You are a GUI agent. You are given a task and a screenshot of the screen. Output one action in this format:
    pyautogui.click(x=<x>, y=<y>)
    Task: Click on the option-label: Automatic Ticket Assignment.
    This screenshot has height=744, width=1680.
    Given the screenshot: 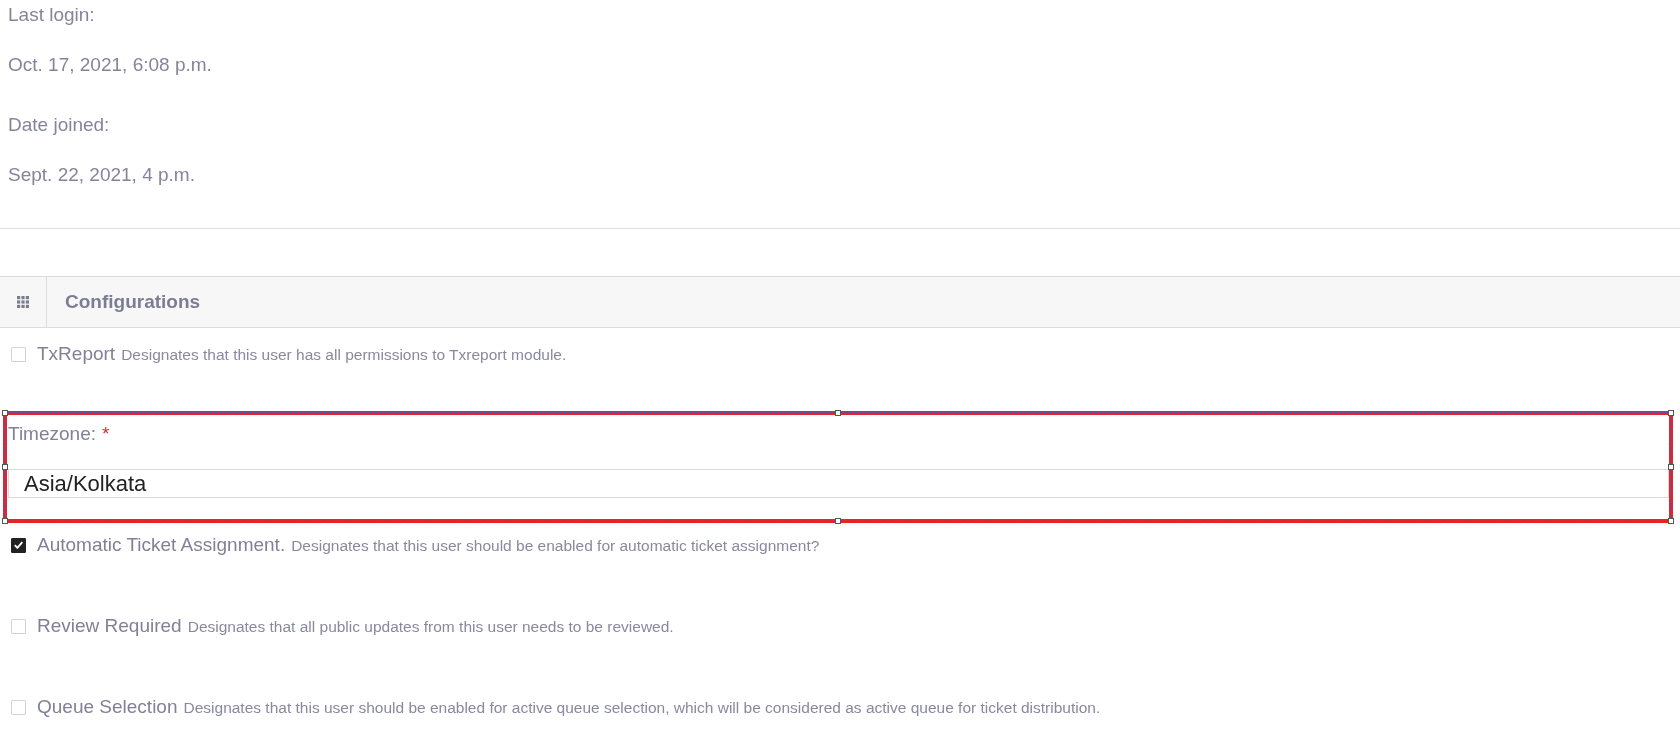 What is the action you would take?
    pyautogui.click(x=161, y=544)
    